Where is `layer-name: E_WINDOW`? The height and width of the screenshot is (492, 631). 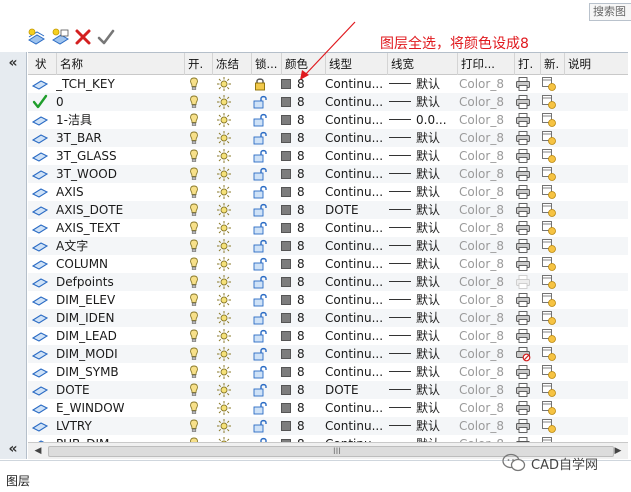
layer-name: E_WINDOW is located at coordinates (118, 408).